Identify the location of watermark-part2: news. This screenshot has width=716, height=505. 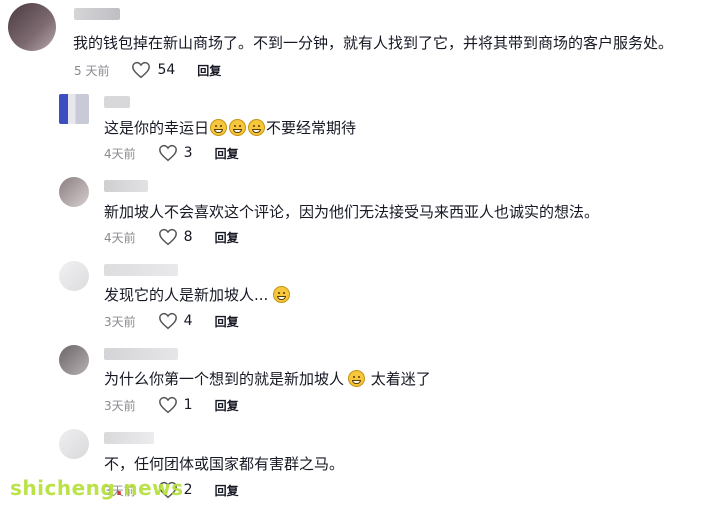
(153, 488).